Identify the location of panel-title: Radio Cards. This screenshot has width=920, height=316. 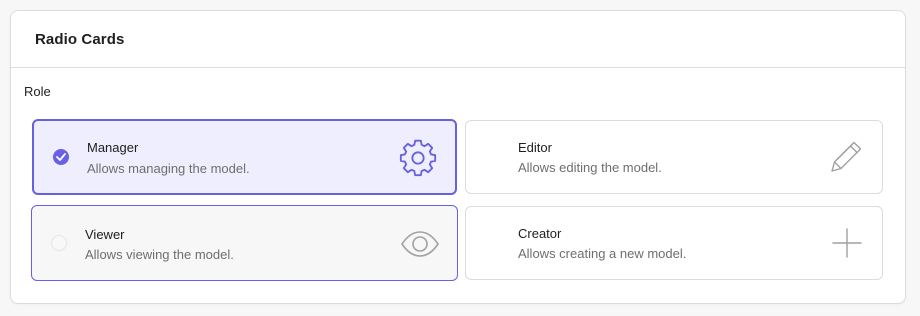
(80, 39).